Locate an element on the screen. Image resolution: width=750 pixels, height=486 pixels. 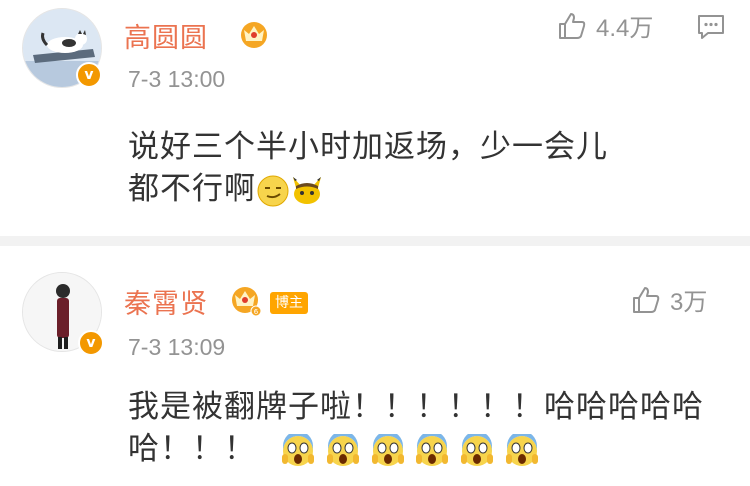
like-button: 4.4万 is located at coordinates (604, 25).